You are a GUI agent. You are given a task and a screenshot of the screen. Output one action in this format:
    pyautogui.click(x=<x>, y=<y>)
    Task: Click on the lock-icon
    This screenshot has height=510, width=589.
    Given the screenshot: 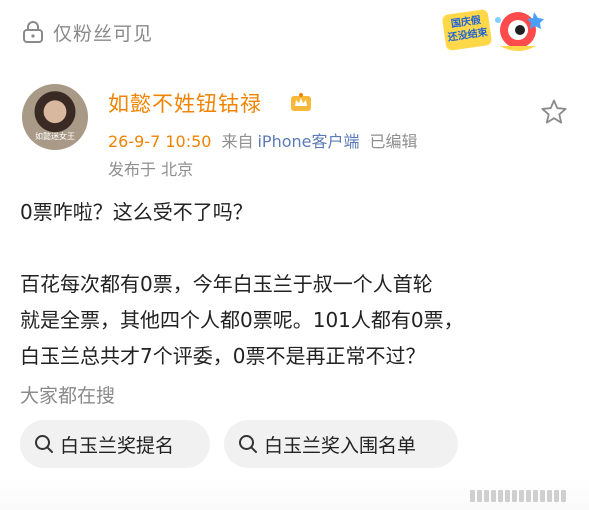 What is the action you would take?
    pyautogui.click(x=33, y=32)
    